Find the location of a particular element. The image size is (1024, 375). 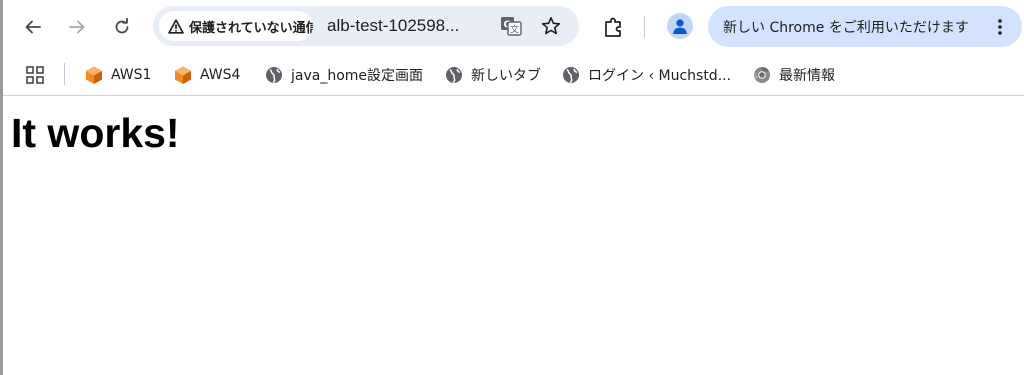

security-label: 保護されていない通信 is located at coordinates (251, 28).